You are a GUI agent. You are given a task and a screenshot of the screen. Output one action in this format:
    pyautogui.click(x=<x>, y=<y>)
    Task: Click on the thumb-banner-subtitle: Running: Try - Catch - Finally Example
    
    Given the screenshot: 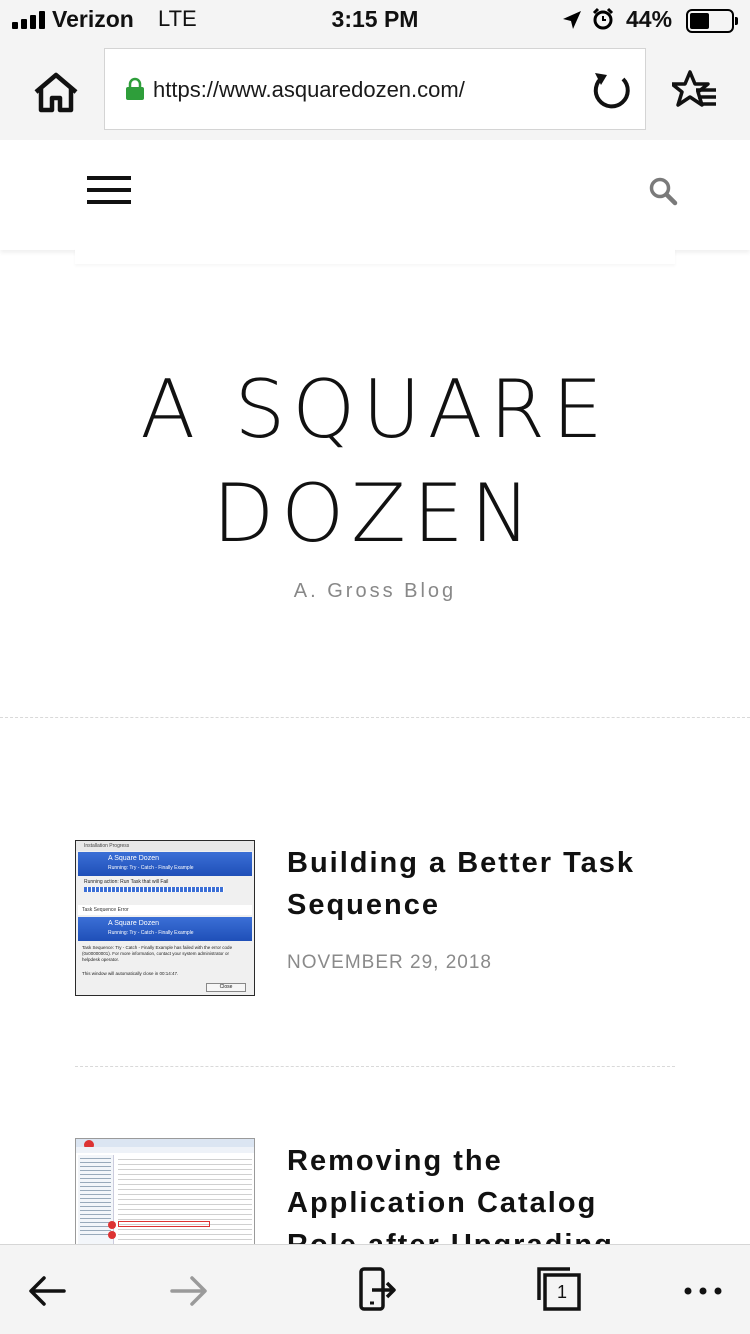 What is the action you would take?
    pyautogui.click(x=151, y=868)
    